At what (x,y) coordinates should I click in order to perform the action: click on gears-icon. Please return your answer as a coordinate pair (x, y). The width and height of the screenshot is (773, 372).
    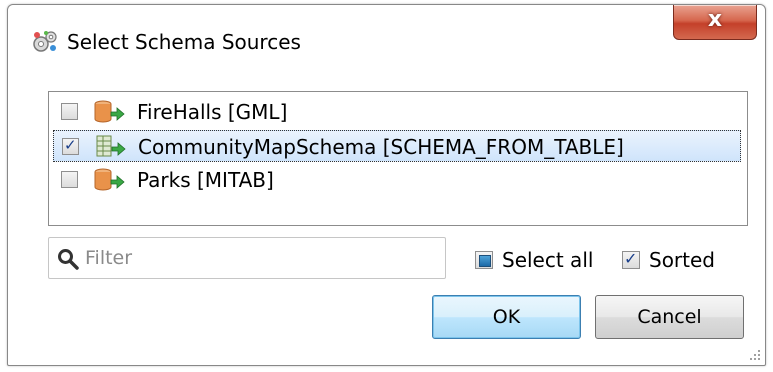
    Looking at the image, I should click on (45, 41).